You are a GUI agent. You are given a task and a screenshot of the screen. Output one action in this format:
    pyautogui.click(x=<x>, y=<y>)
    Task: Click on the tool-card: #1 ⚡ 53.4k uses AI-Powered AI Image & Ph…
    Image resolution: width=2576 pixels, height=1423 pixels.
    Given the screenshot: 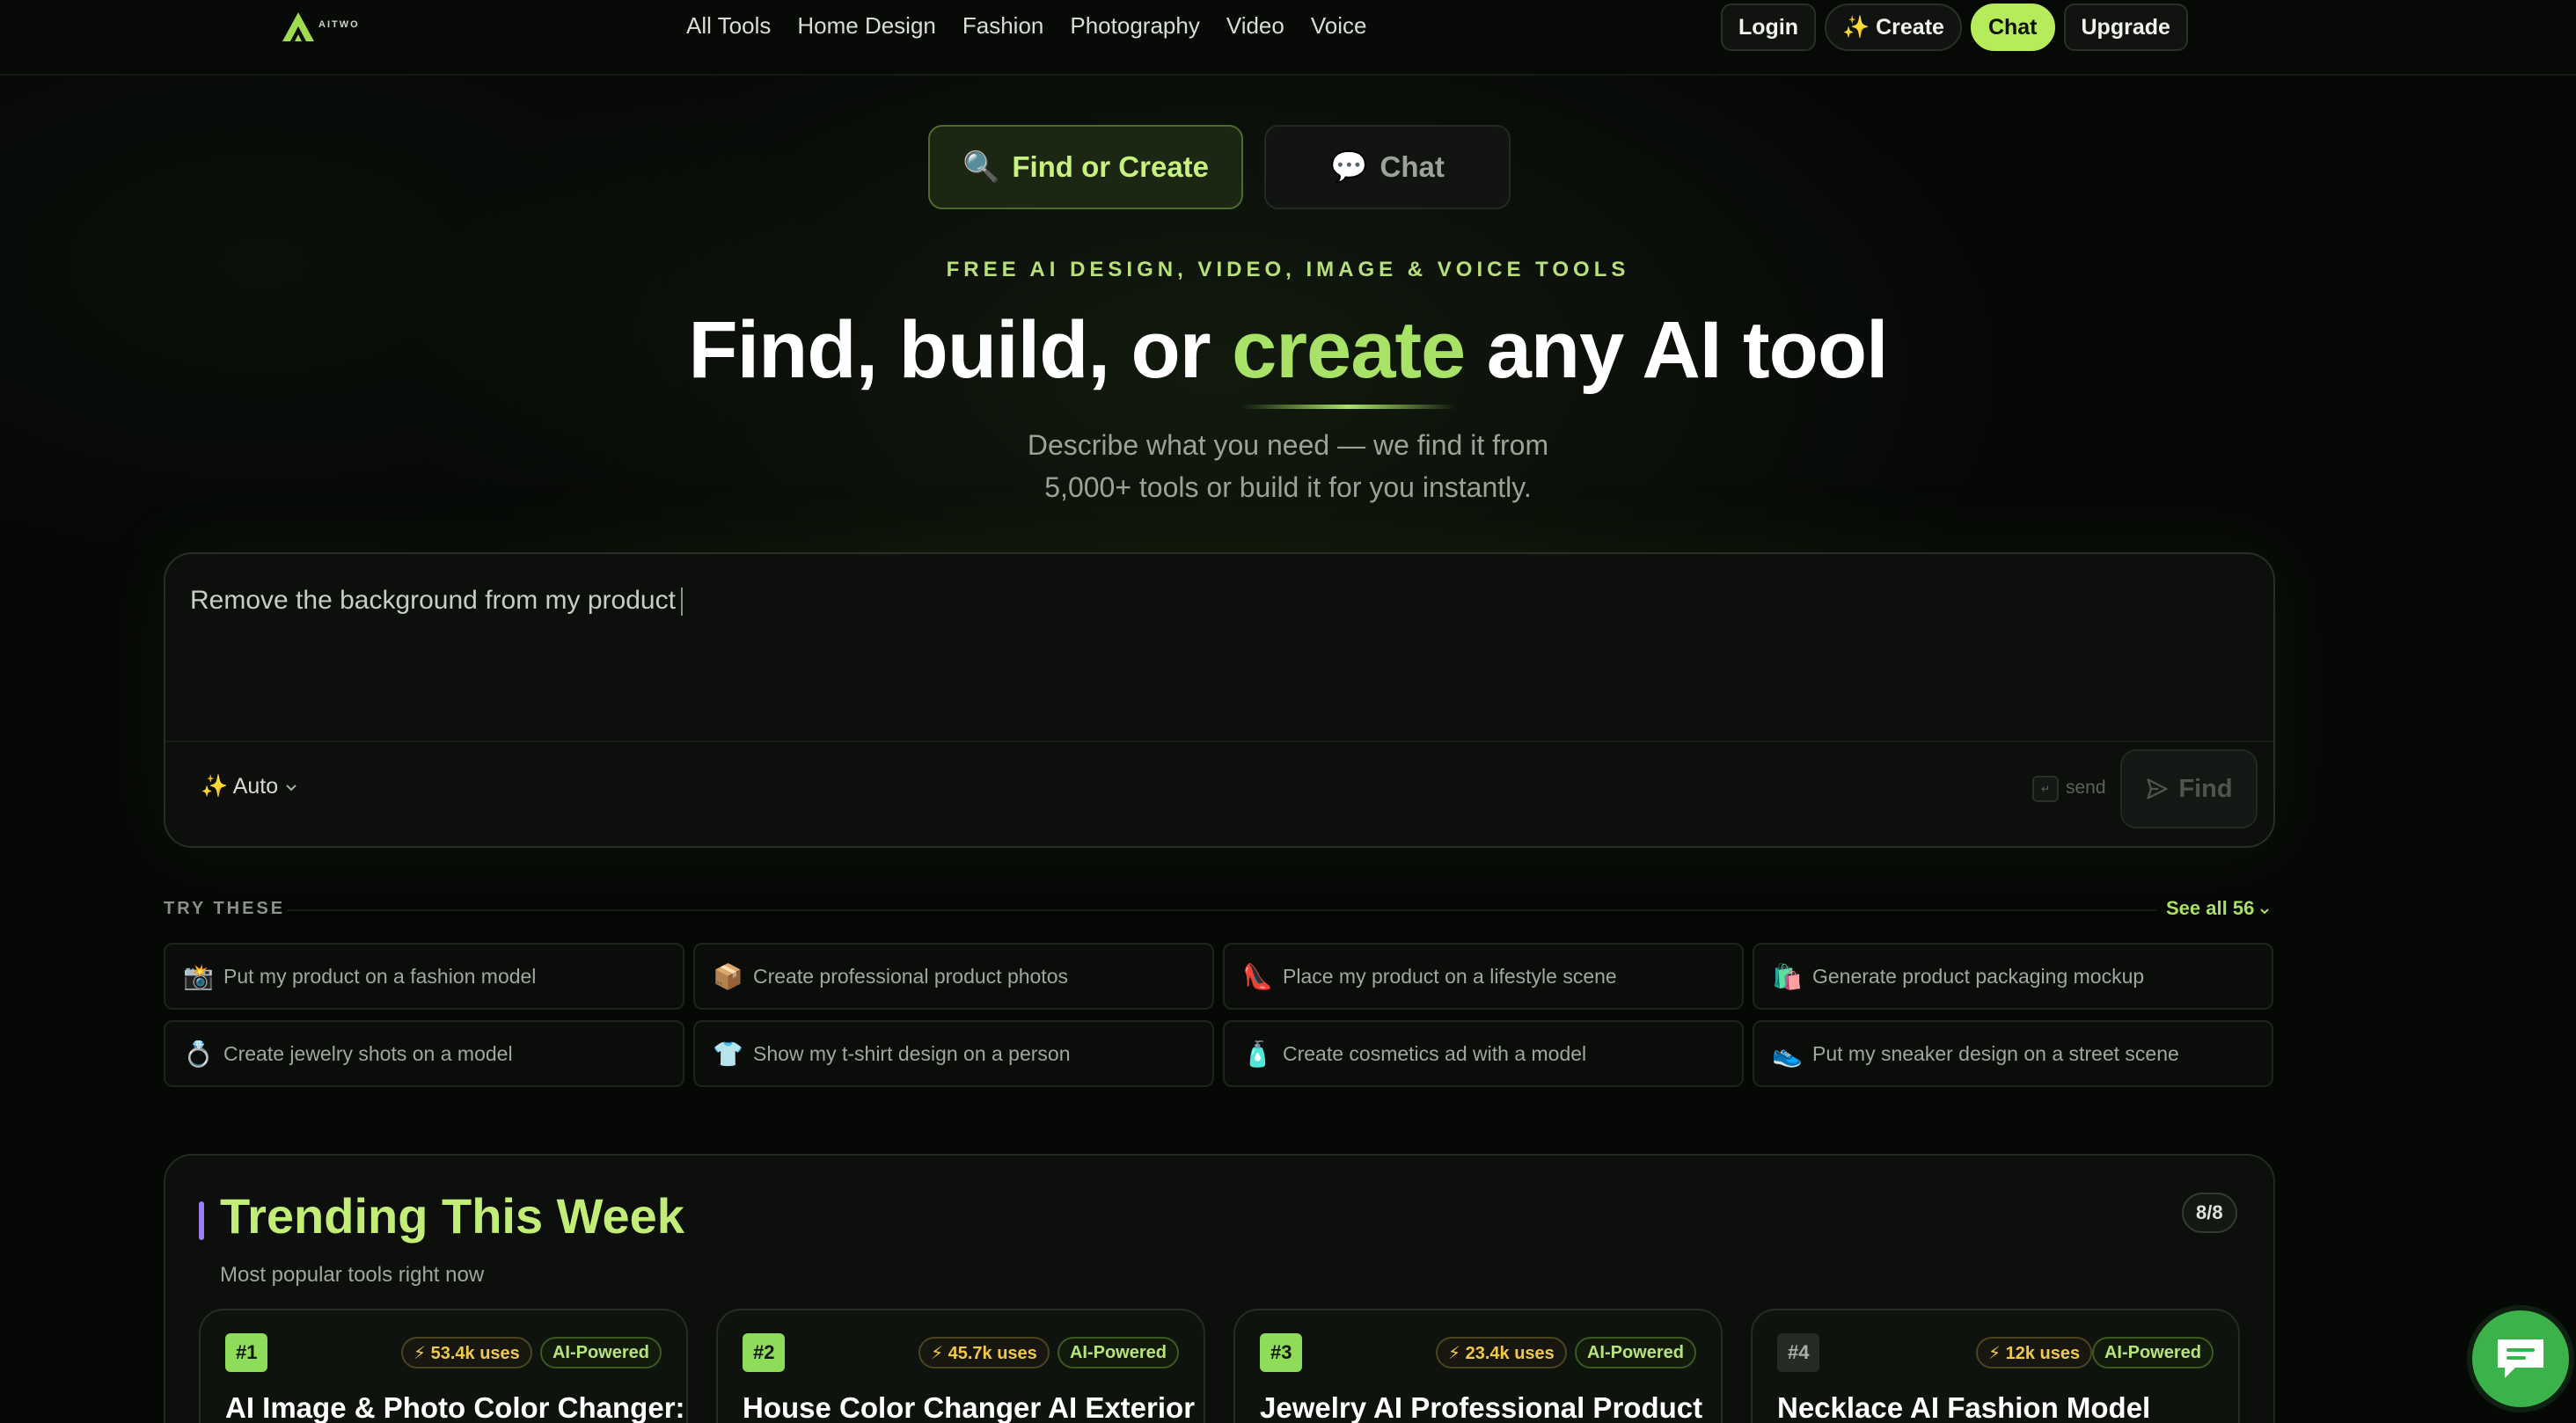 What is the action you would take?
    pyautogui.click(x=443, y=1366)
    